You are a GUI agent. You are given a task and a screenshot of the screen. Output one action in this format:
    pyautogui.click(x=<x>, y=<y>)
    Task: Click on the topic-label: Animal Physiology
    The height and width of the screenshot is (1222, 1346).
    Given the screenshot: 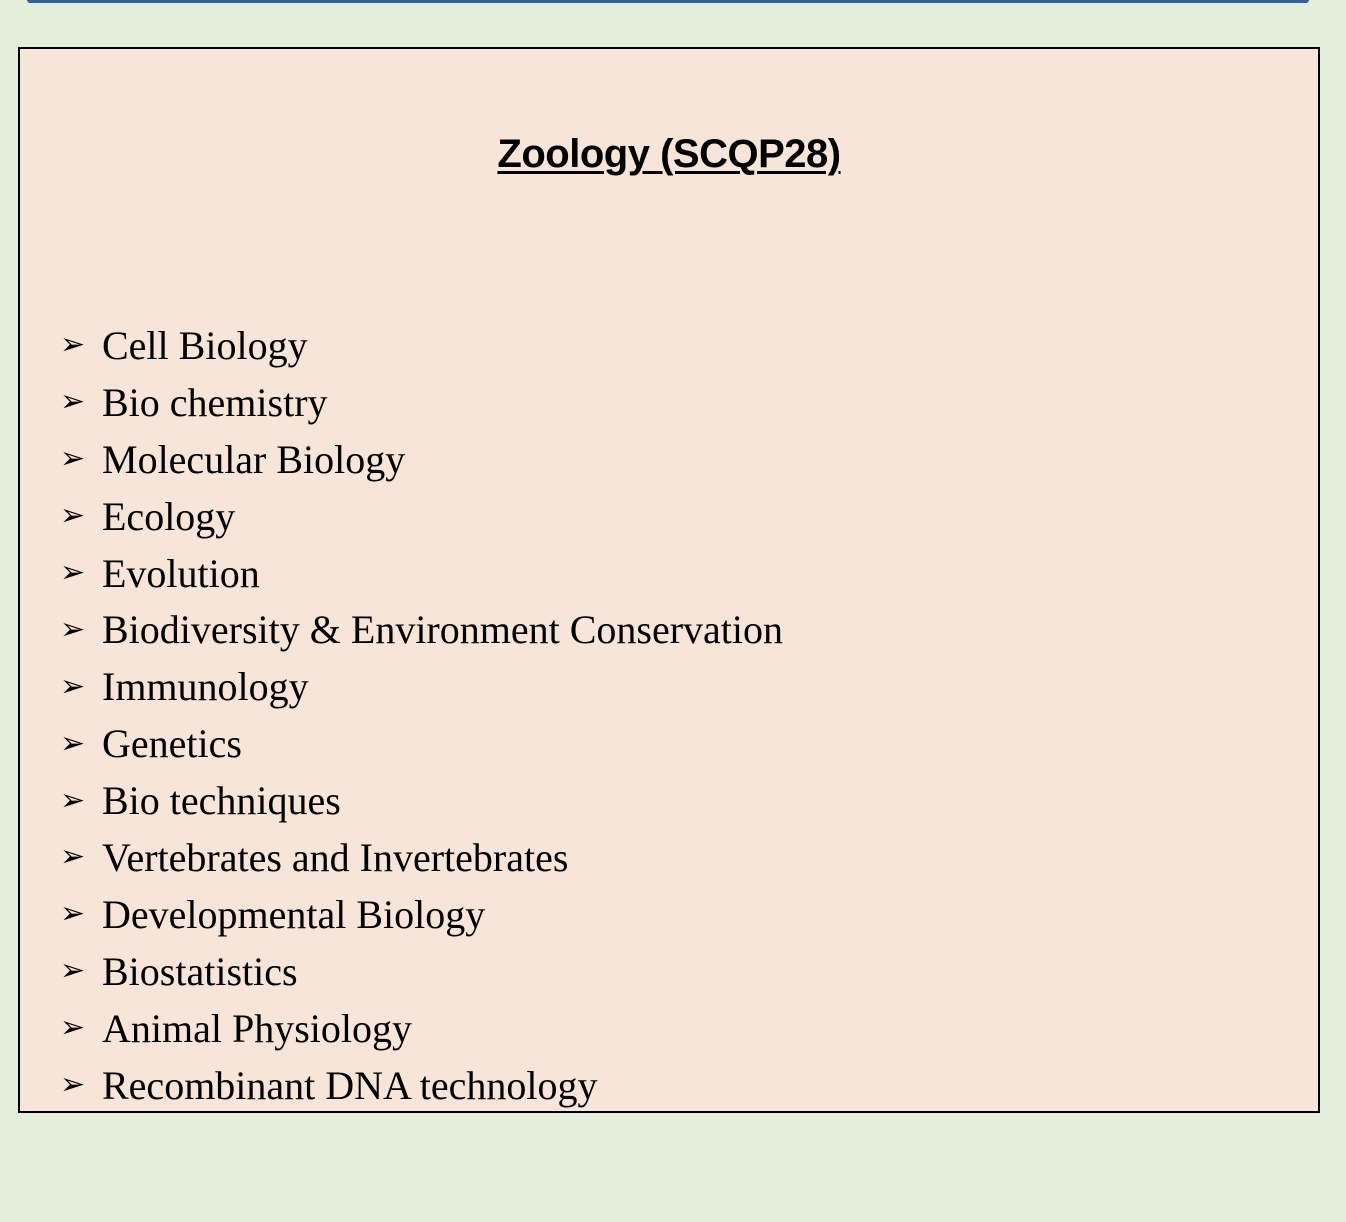 What is the action you would take?
    pyautogui.click(x=257, y=1028)
    